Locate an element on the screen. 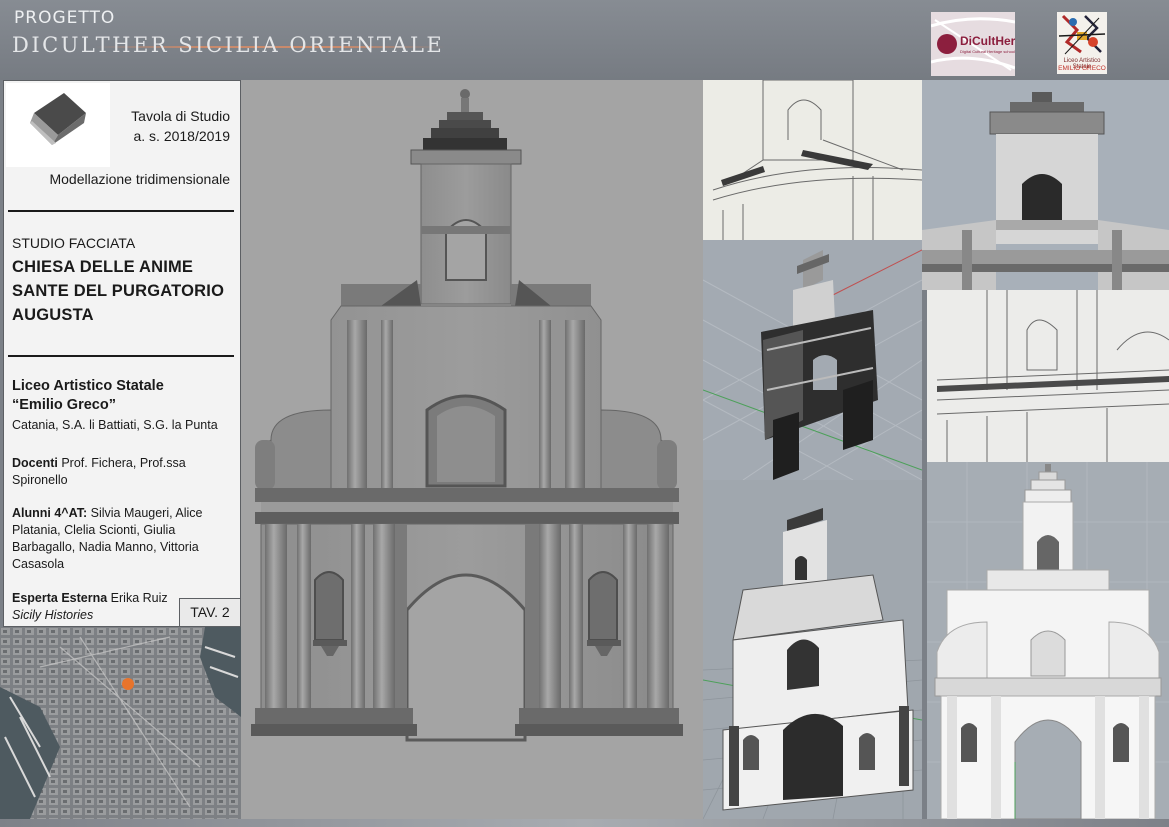  school-name-quoted: “Emilio Greco” is located at coordinates (64, 405).